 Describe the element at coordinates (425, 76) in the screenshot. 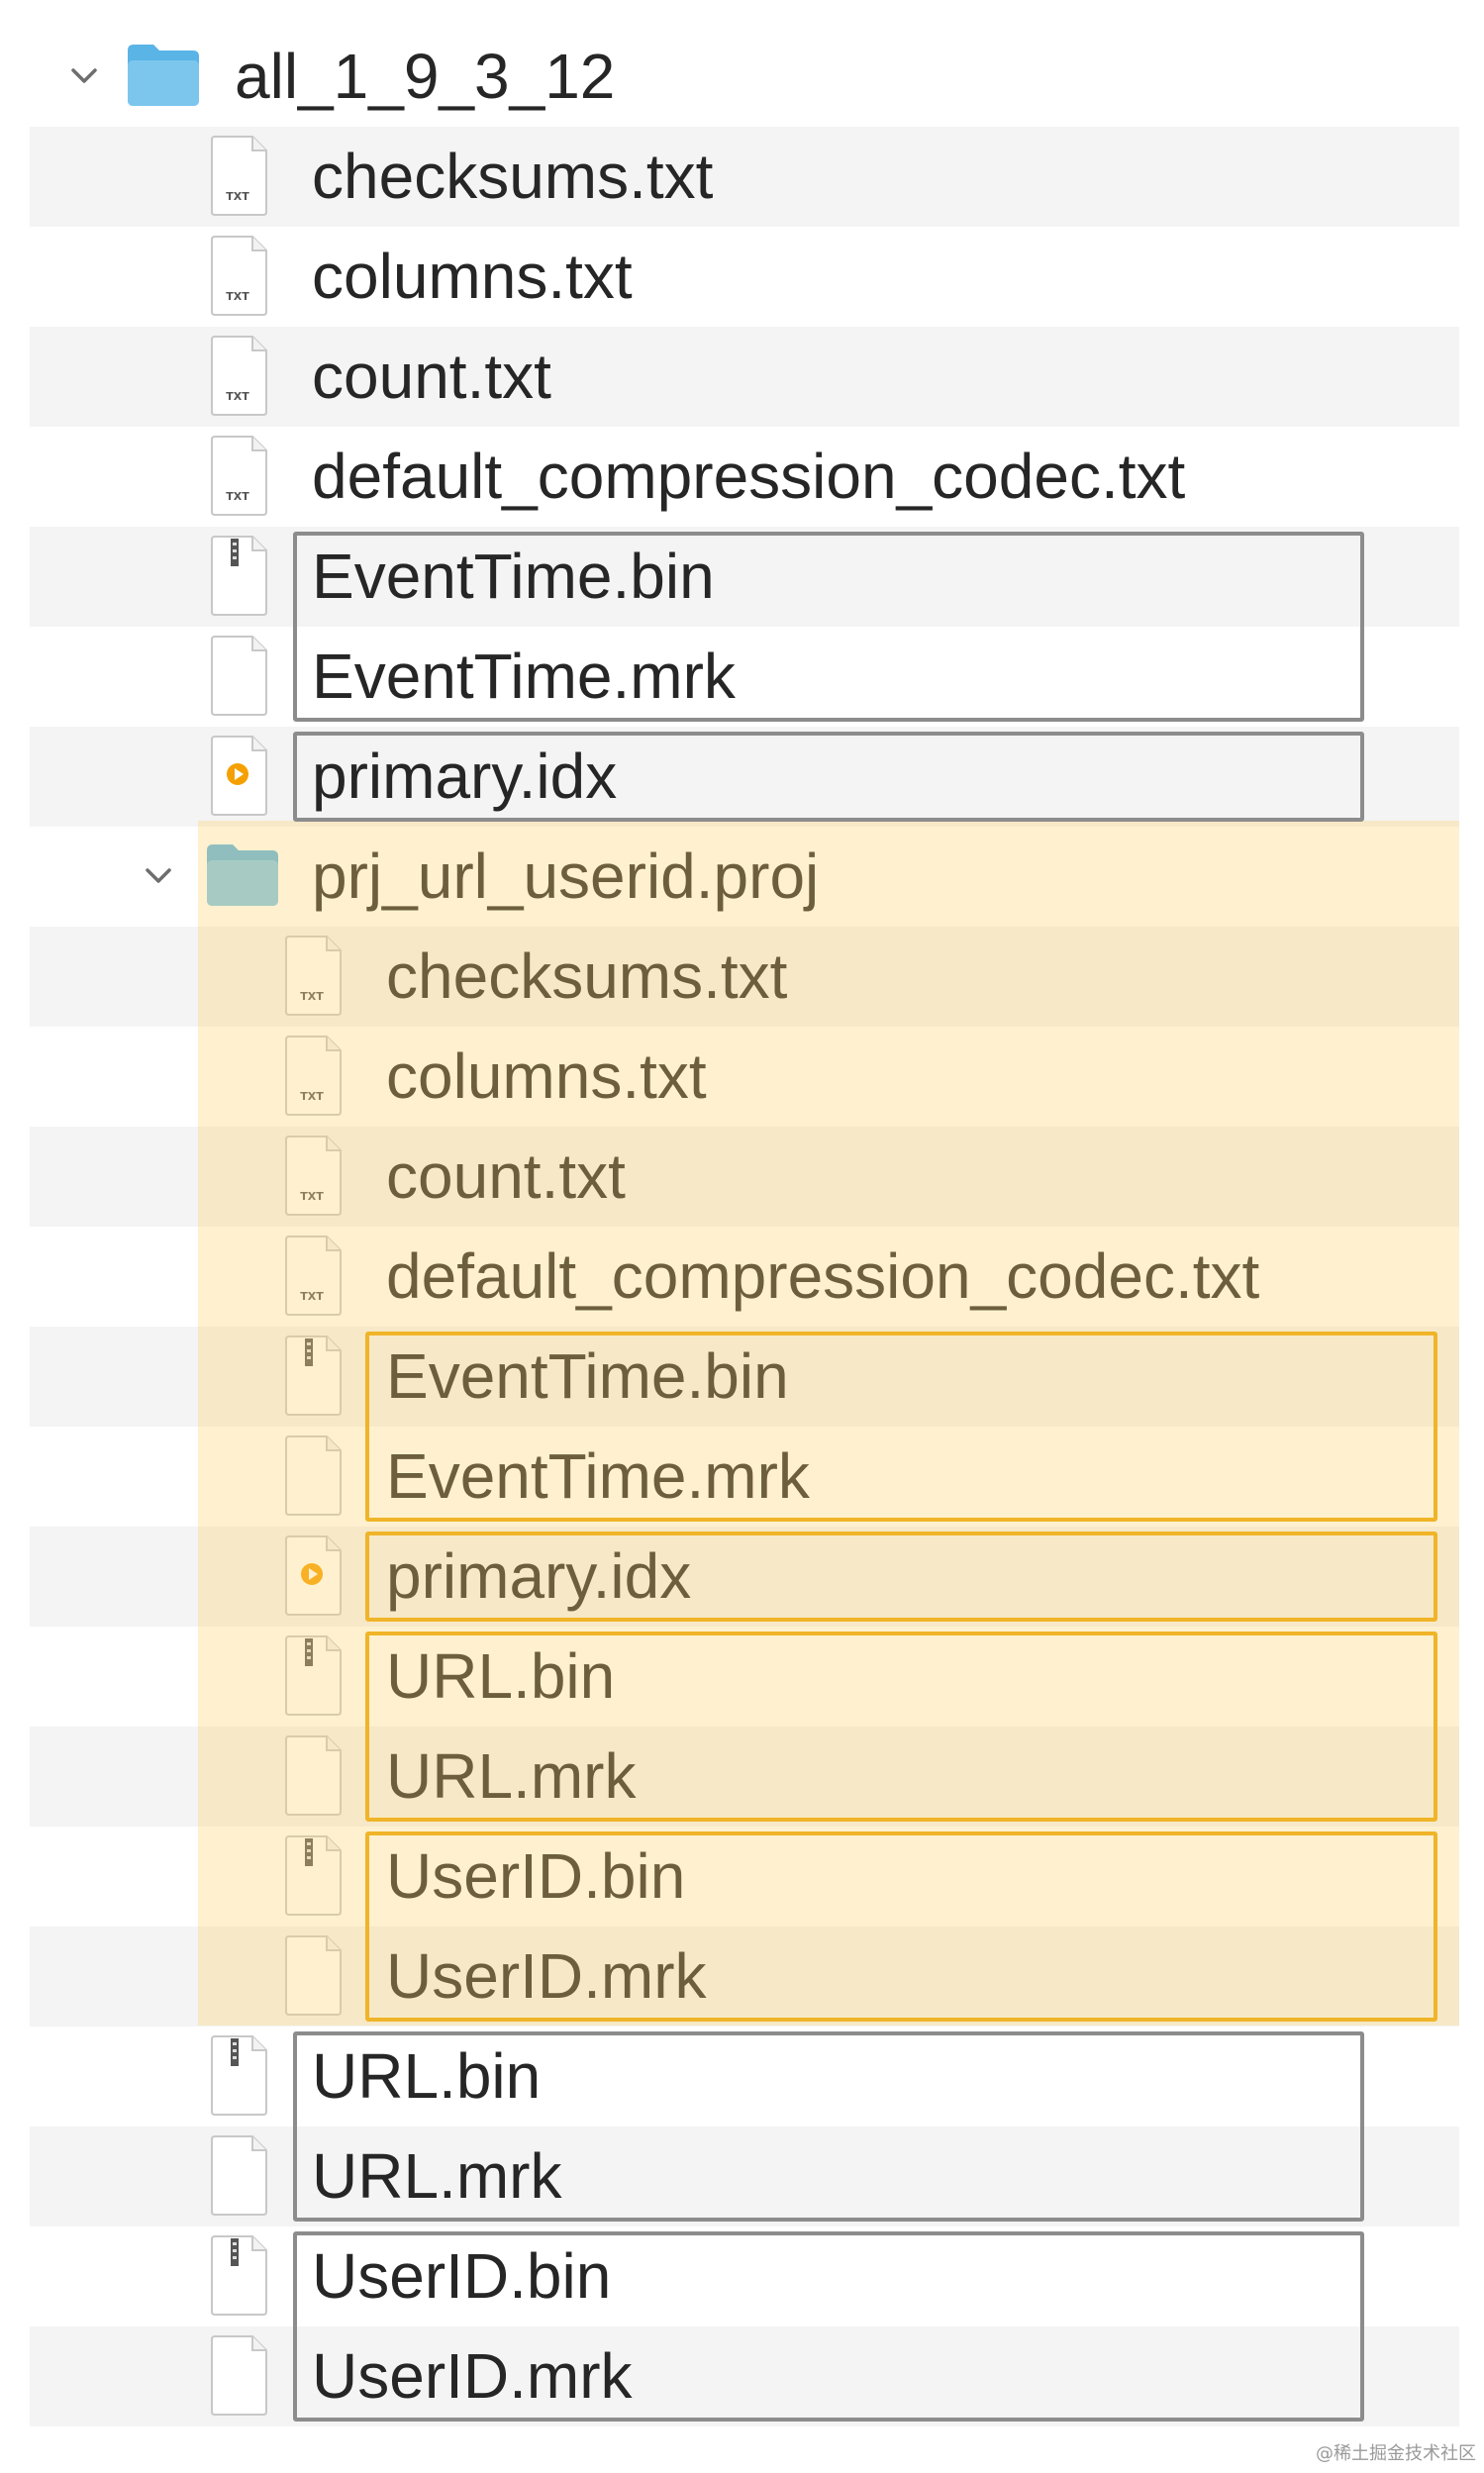

I see `item-label: all_1_9_3_12` at that location.